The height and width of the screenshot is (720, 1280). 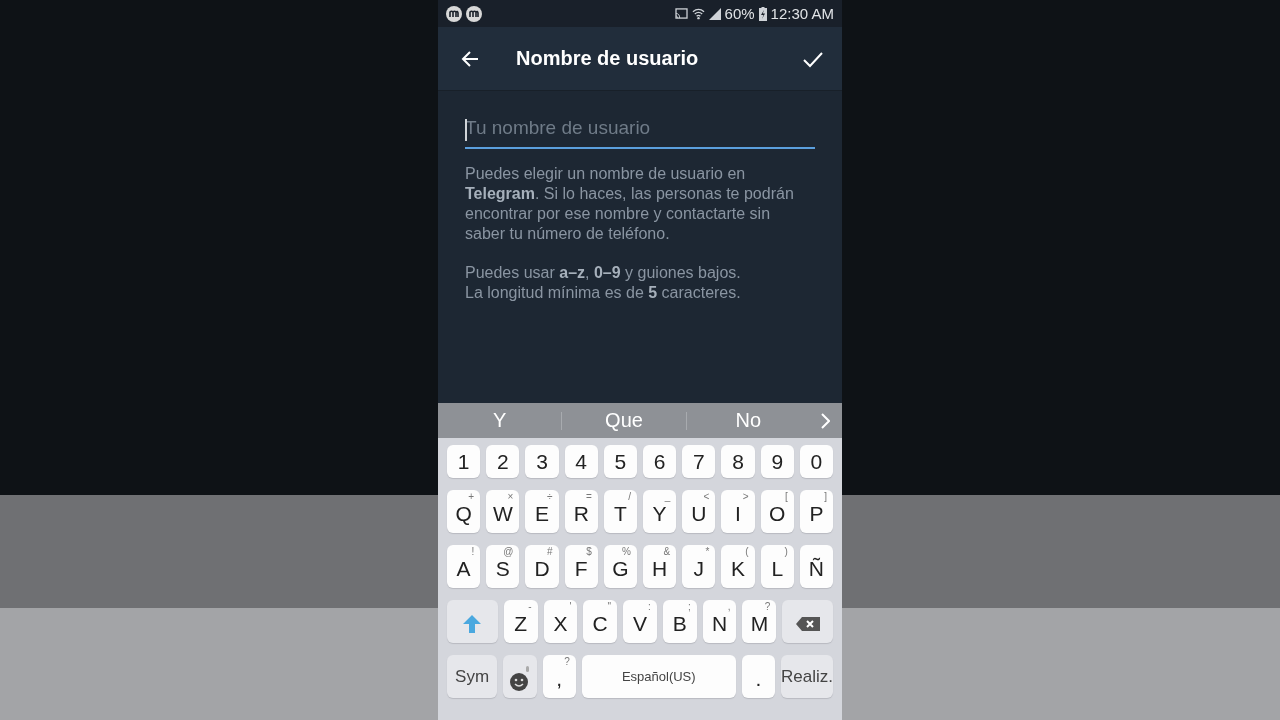 What do you see at coordinates (542, 461) in the screenshot?
I see `key: 3` at bounding box center [542, 461].